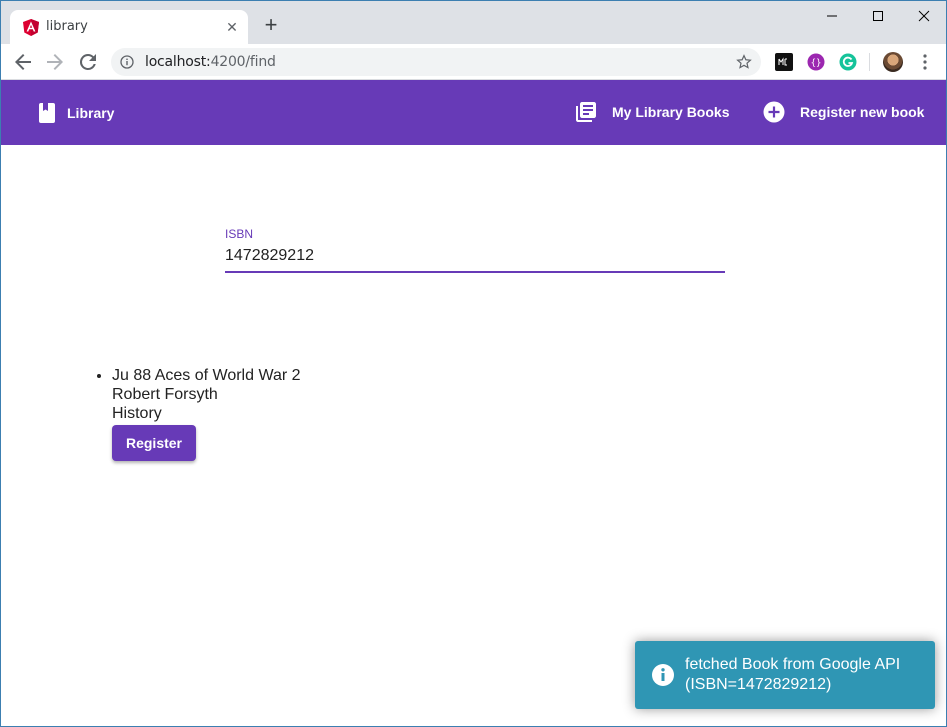  I want to click on json-extension-icon: {}, so click(816, 62).